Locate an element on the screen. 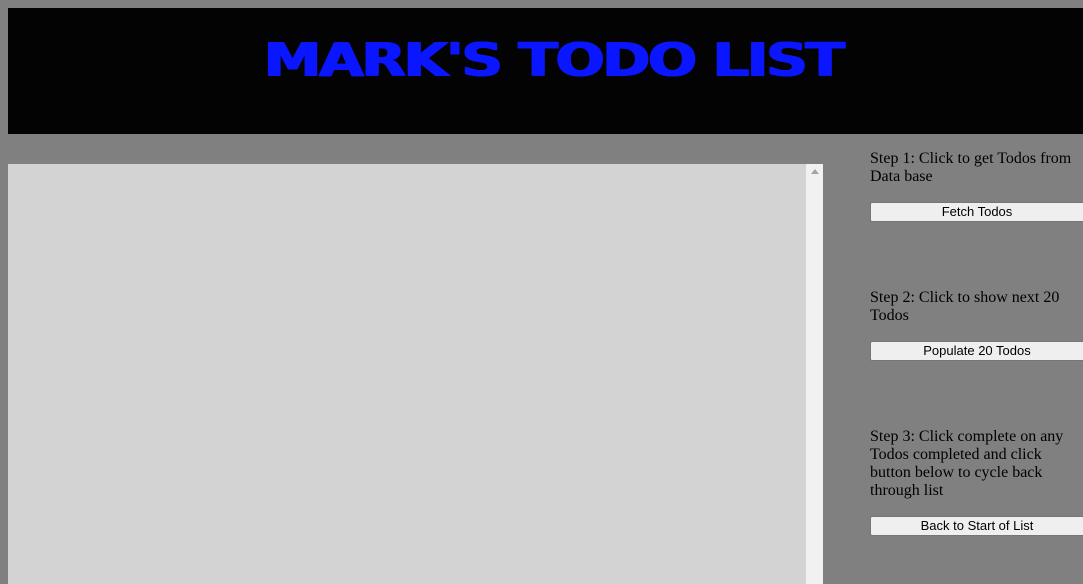  back-to-start-button: Back to Start of List is located at coordinates (976, 526).